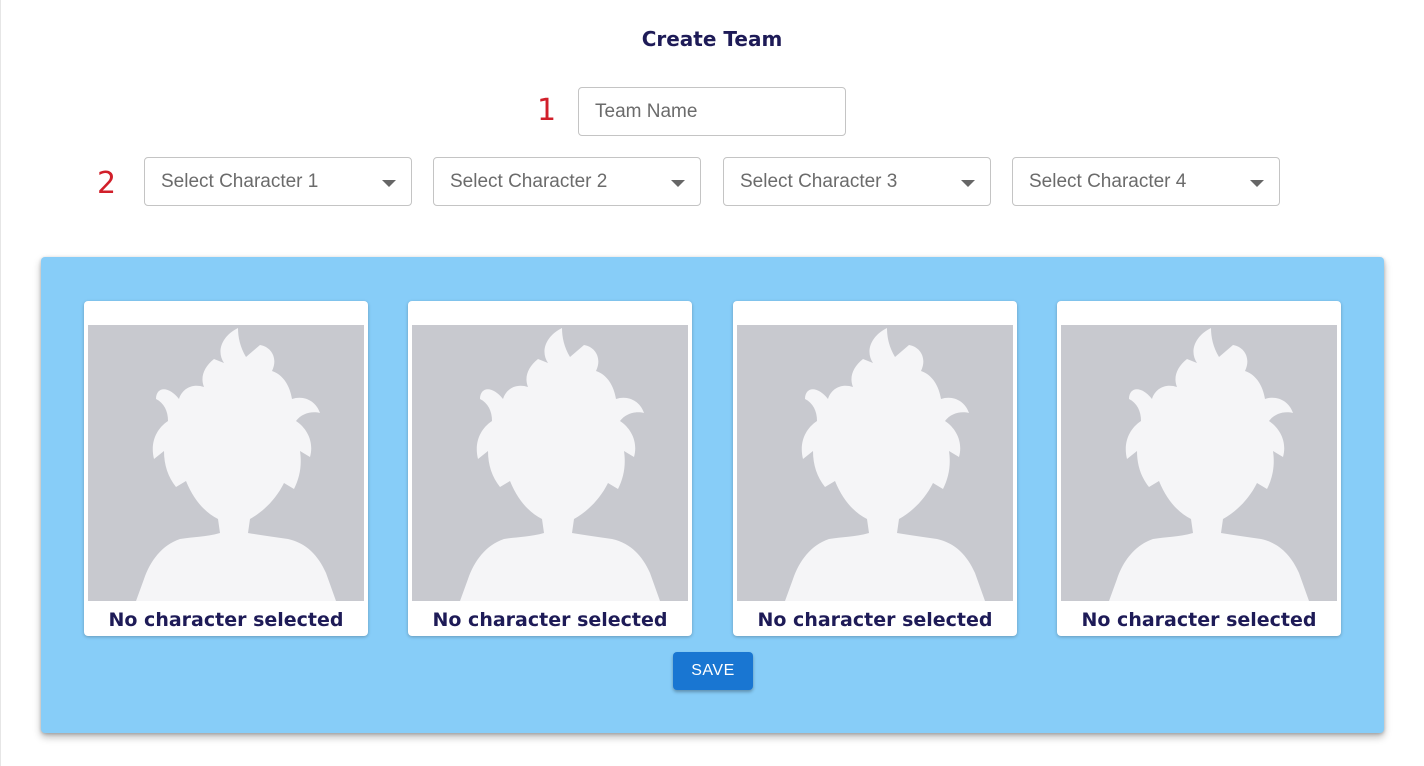 The image size is (1424, 766). I want to click on team-name-input, so click(712, 111).